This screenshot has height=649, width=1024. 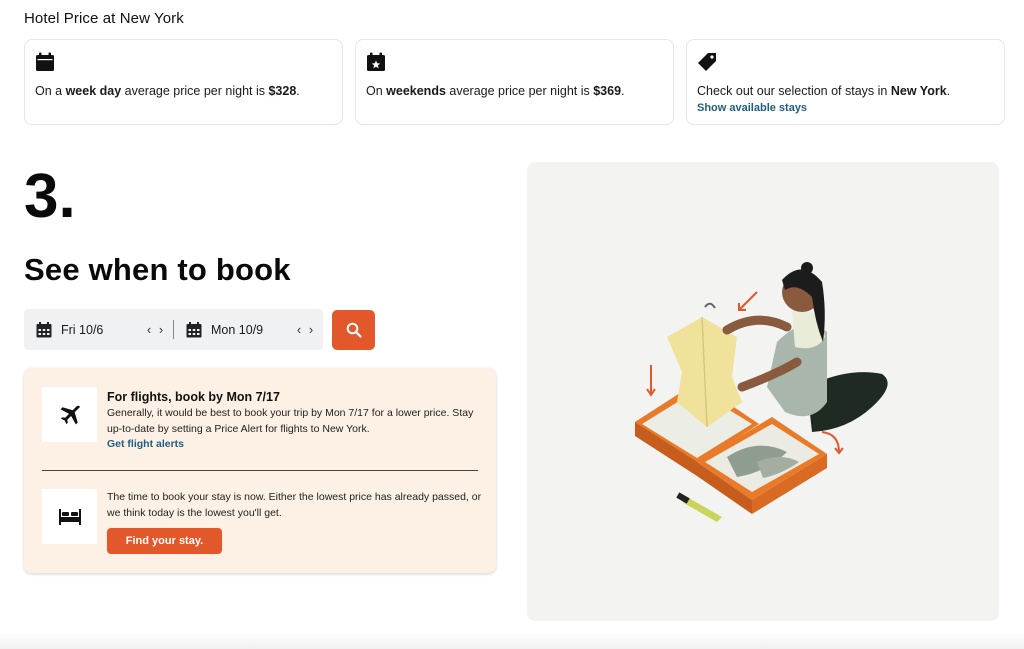 I want to click on flight-advice-title: For flights, book by Mon 7/17, so click(x=193, y=397).